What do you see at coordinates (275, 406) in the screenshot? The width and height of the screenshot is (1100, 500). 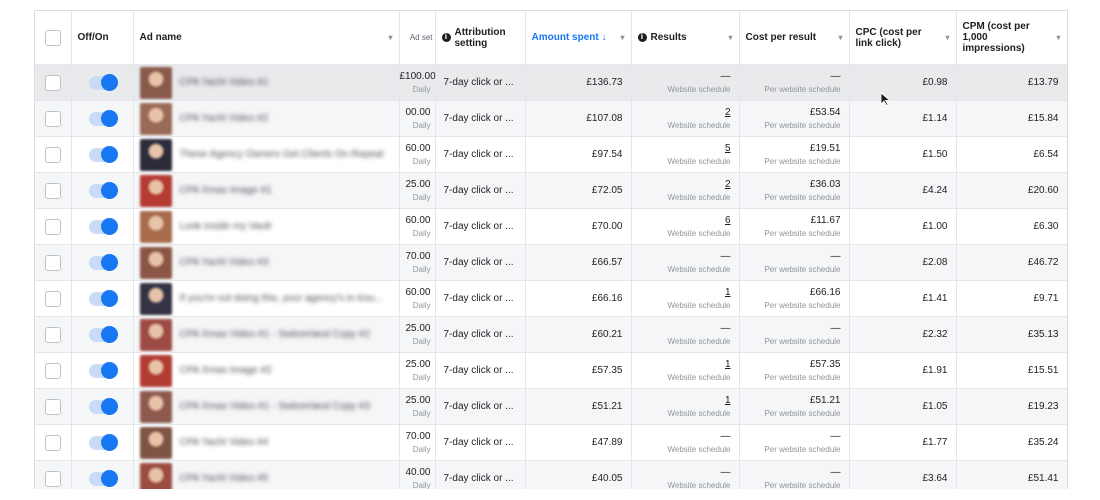 I see `ad-name-text: CPA Xmas Video #1 - Switzerland Copy #3` at bounding box center [275, 406].